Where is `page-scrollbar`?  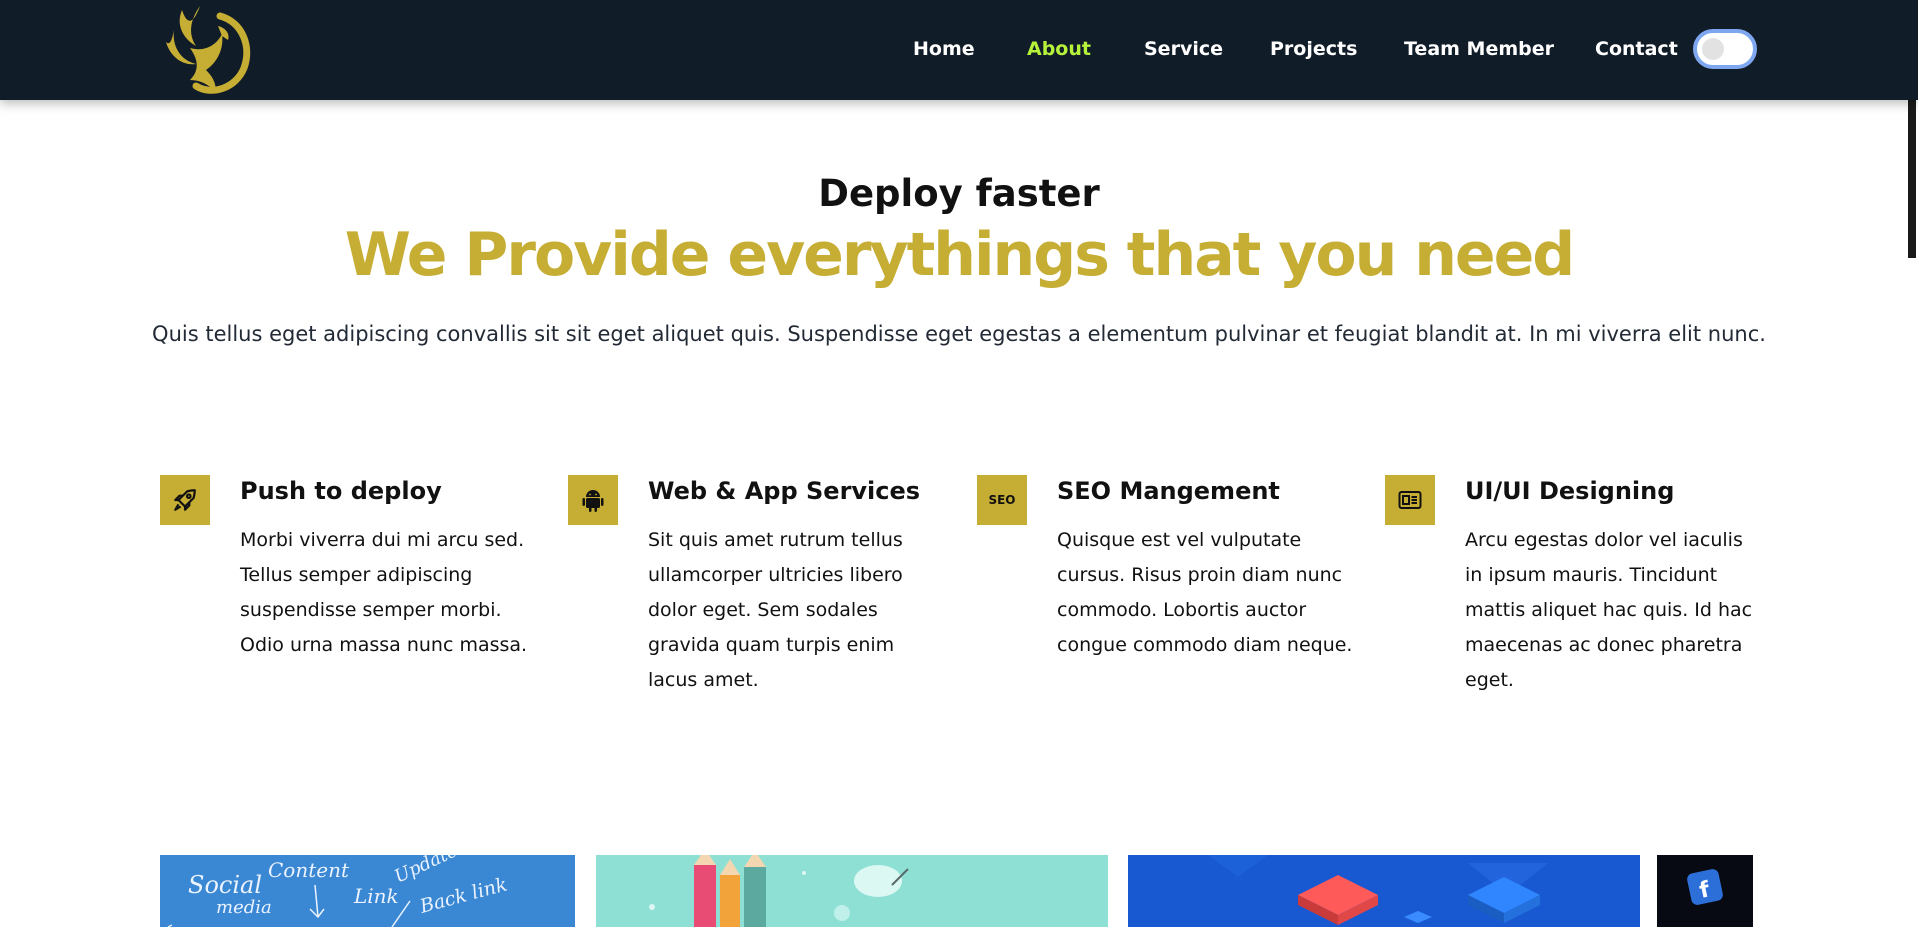
page-scrollbar is located at coordinates (1912, 463).